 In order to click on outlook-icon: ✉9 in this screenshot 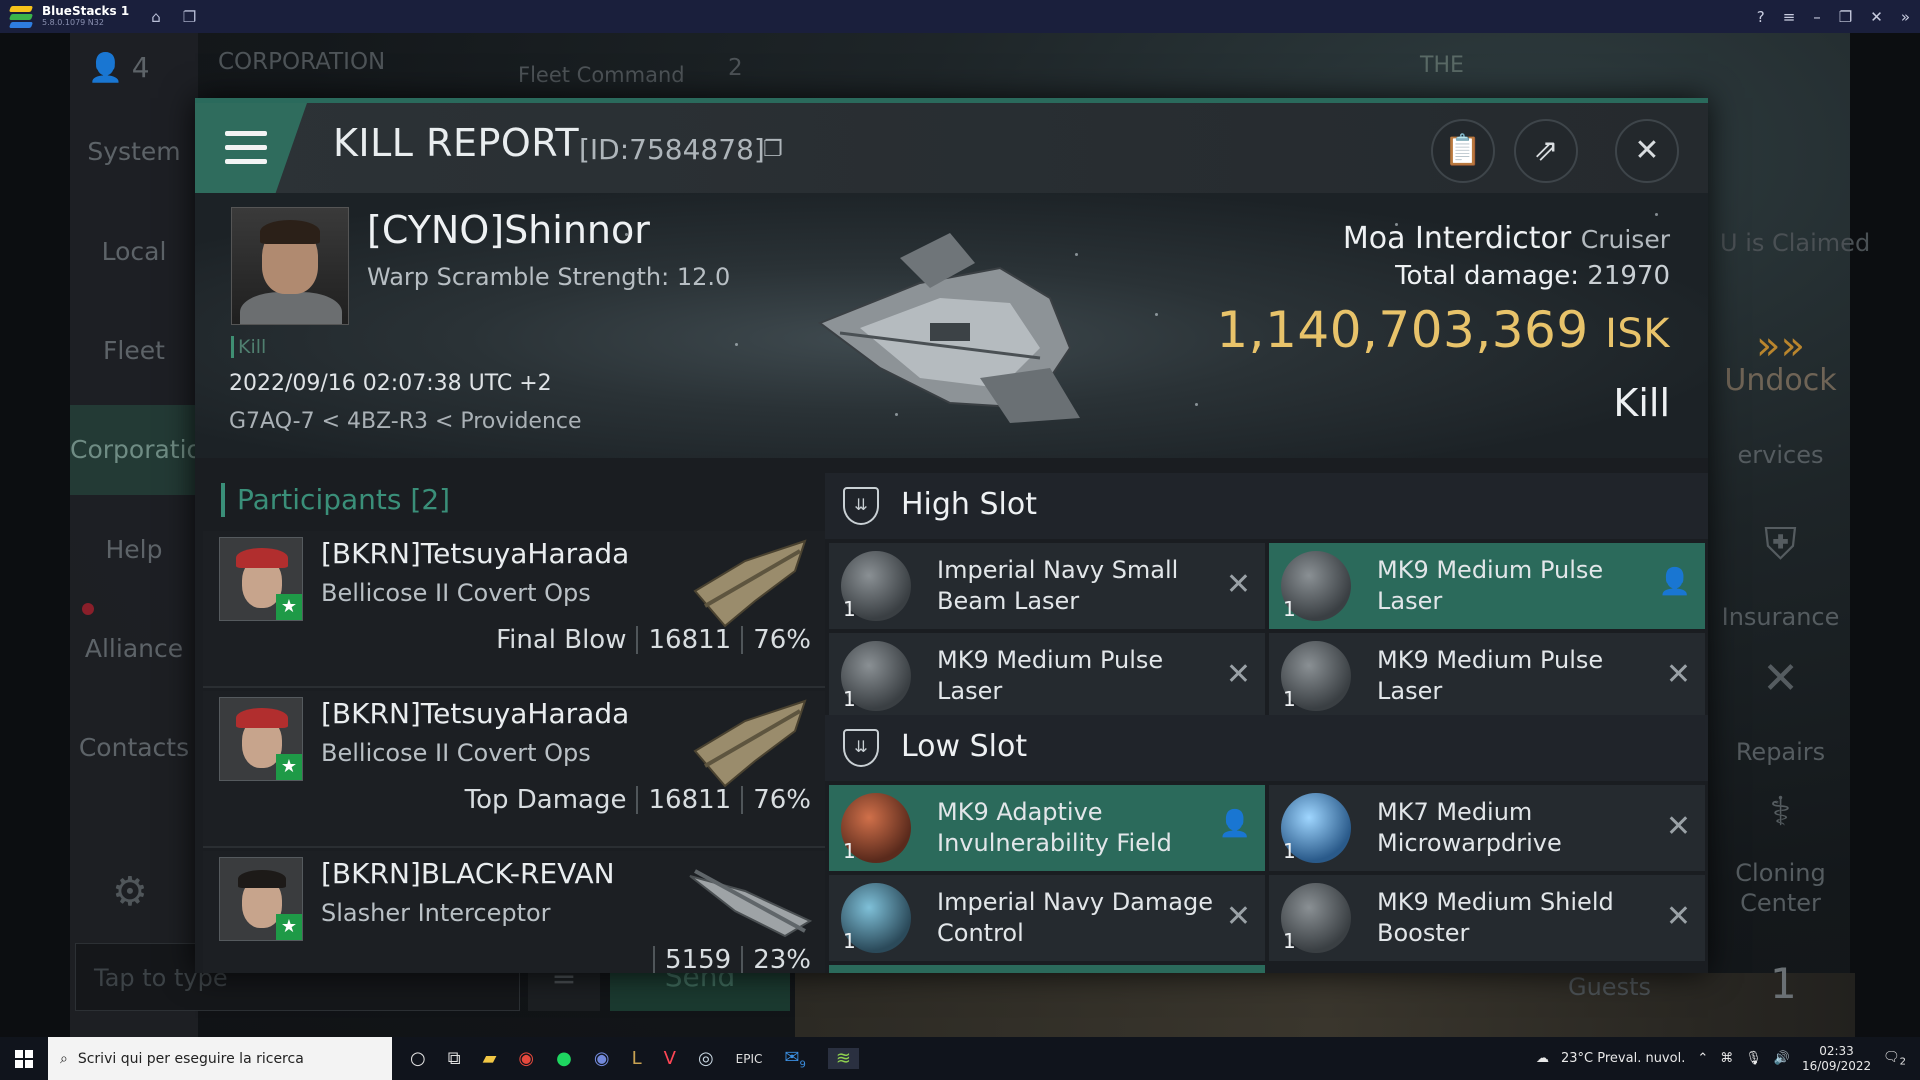, I will do `click(794, 1059)`.